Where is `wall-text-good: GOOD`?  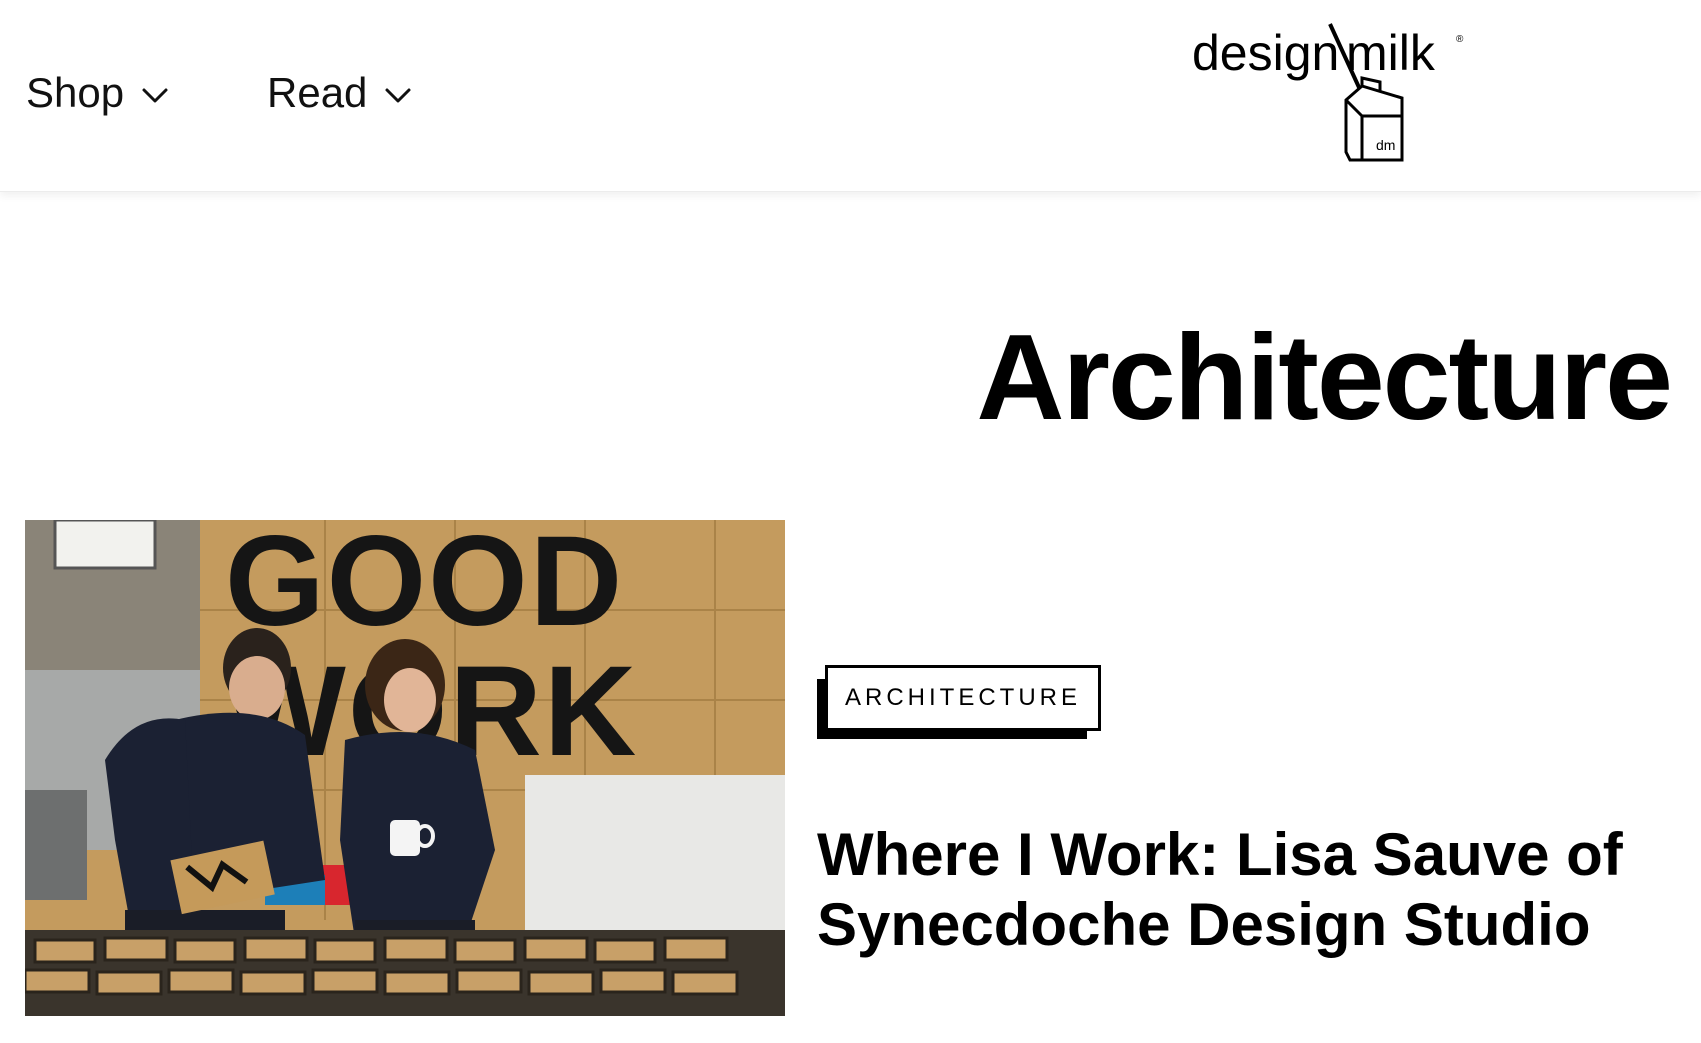 wall-text-good: GOOD is located at coordinates (424, 586).